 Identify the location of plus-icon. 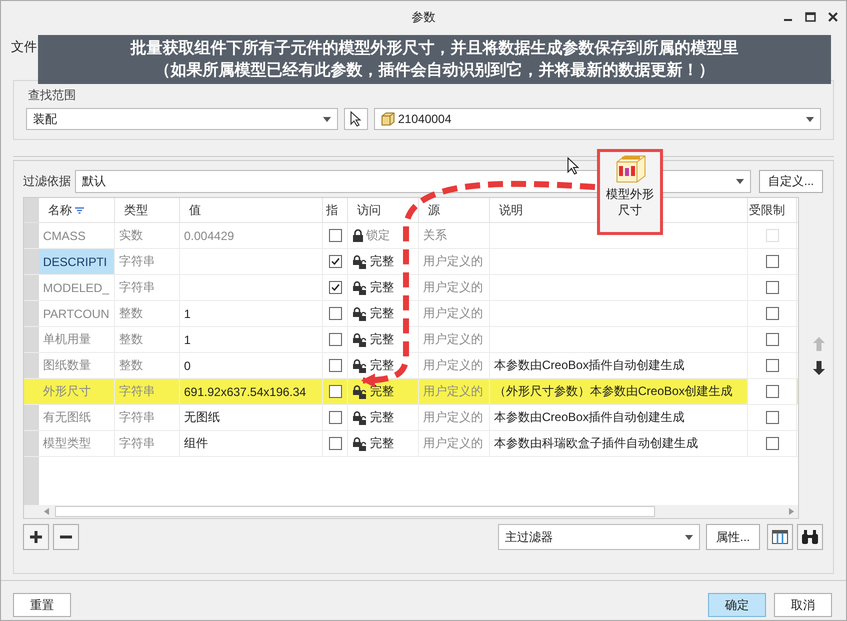
(36, 537).